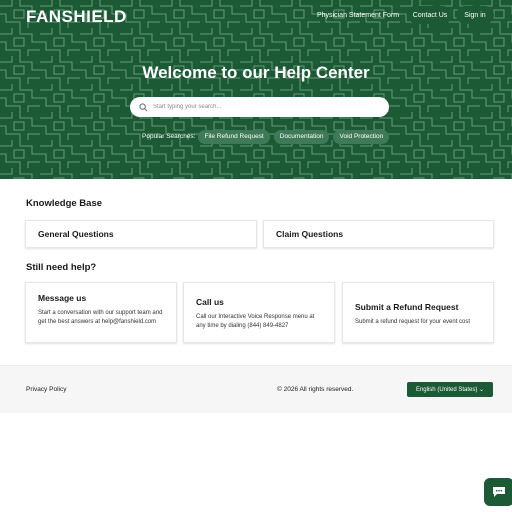 Image resolution: width=512 pixels, height=512 pixels. I want to click on category-general-questions: General Questions, so click(141, 234).